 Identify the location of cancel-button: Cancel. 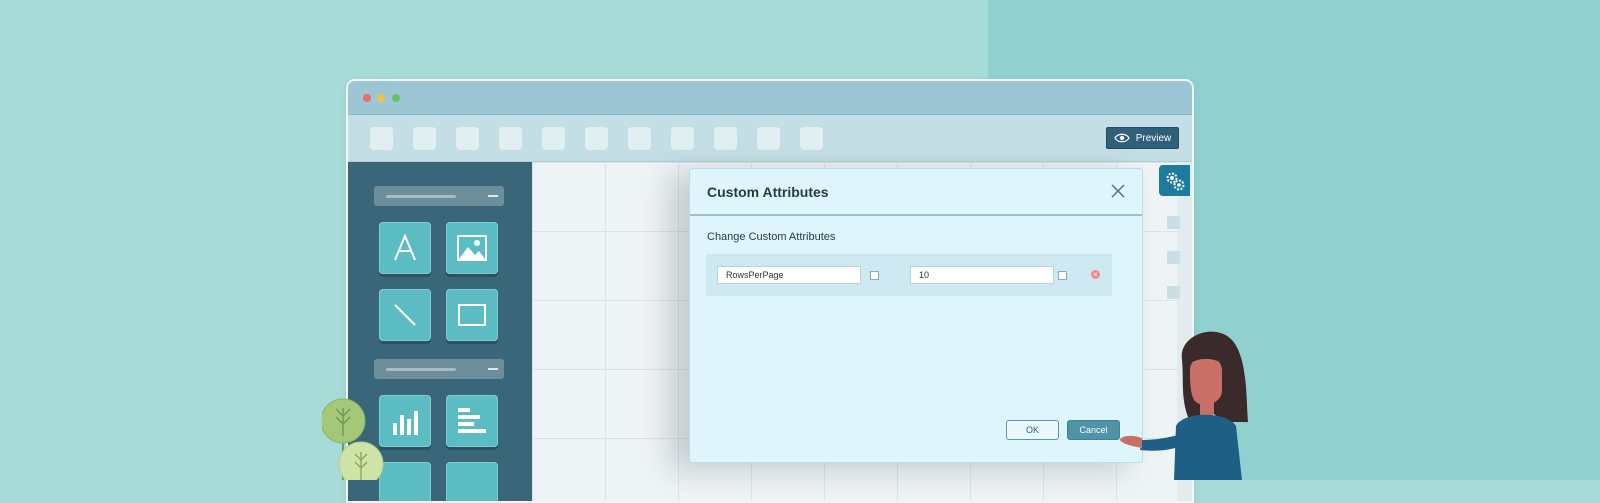
(1093, 430).